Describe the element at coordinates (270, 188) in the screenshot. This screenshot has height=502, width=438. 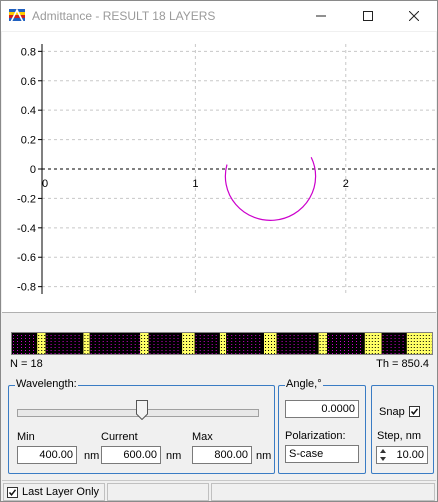
I see `admittance-locus-curve` at that location.